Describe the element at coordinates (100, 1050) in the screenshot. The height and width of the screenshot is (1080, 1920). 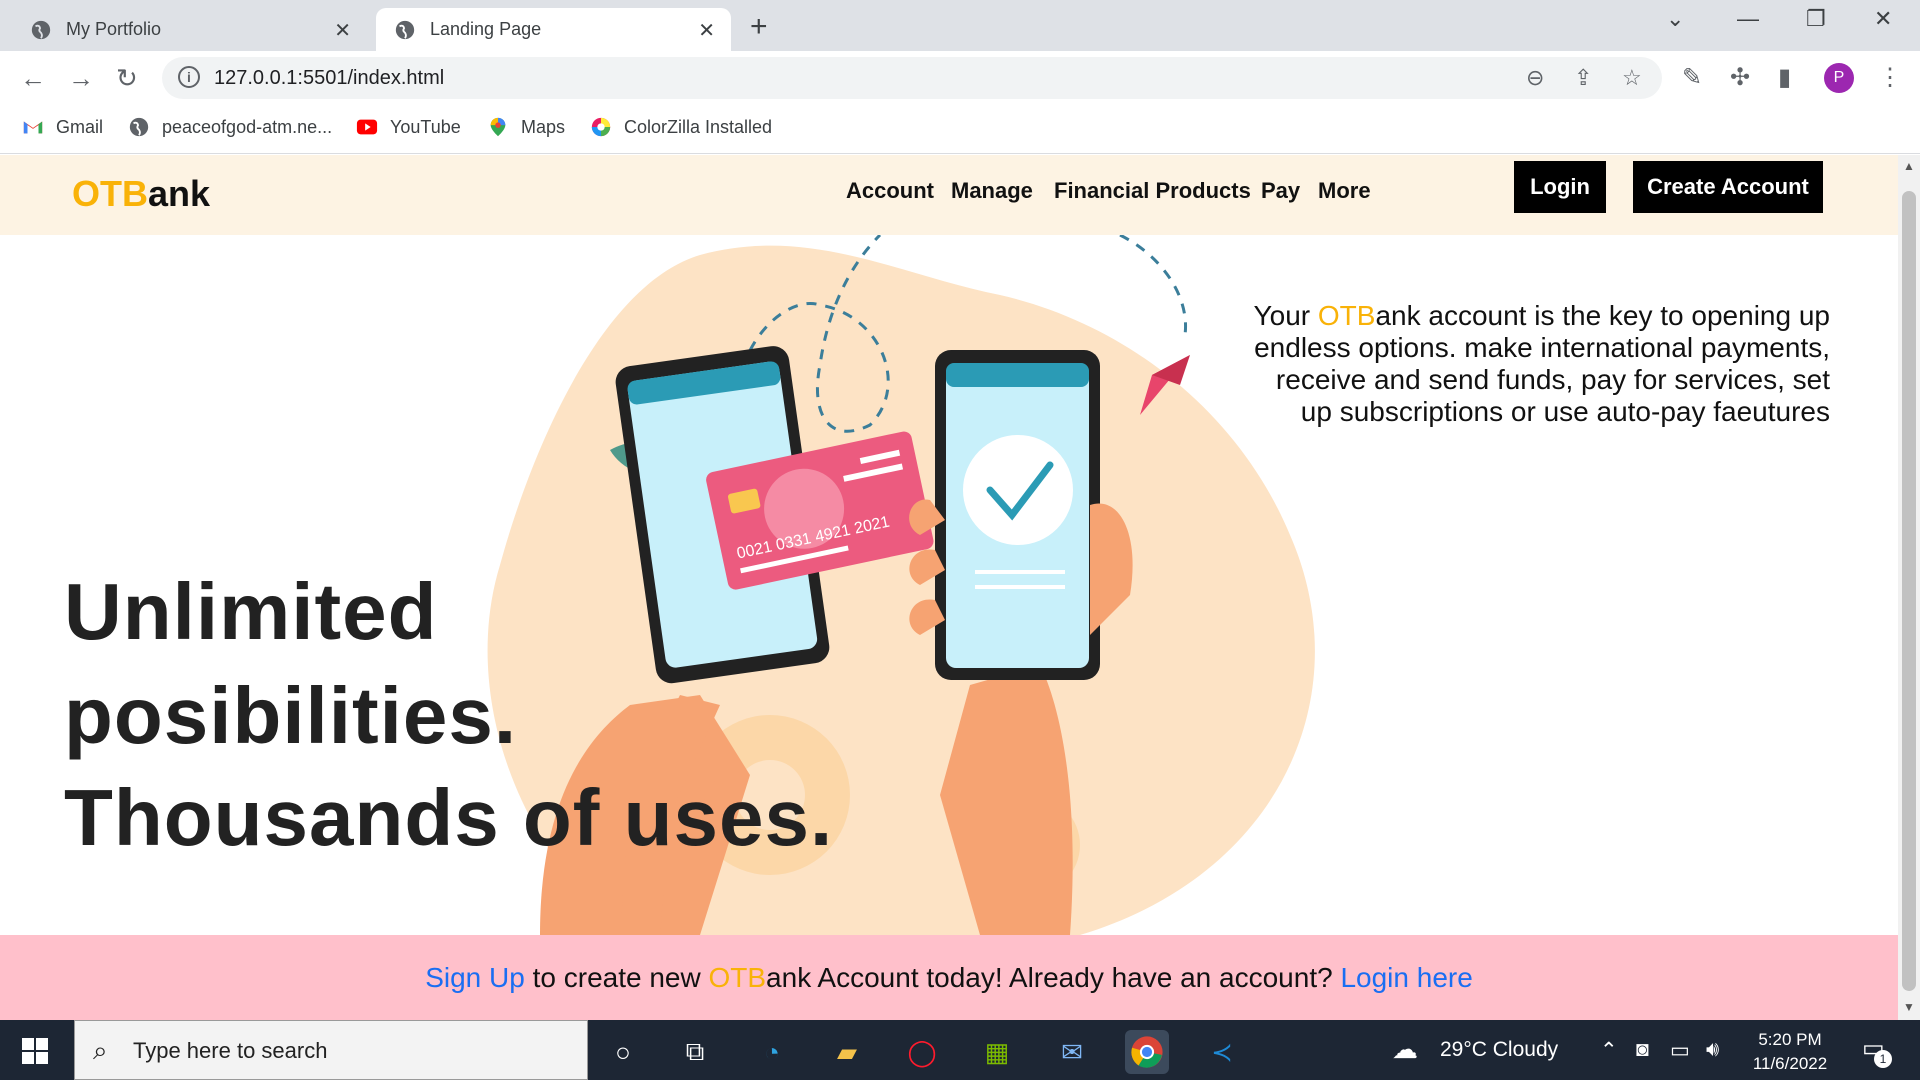
I see `search-icon: ⌕` at that location.